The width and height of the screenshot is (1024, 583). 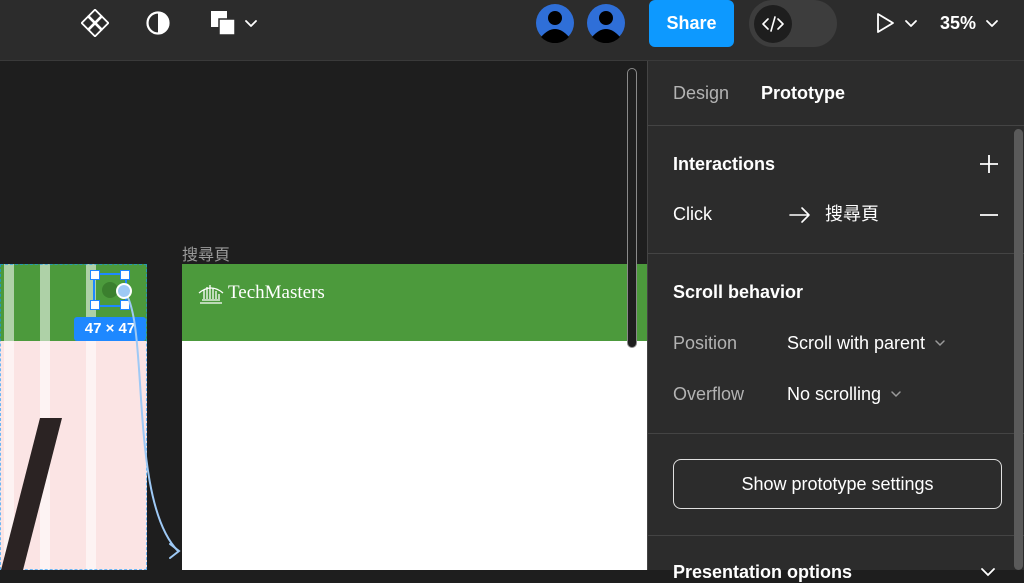 I want to click on play-icon, so click(x=897, y=23).